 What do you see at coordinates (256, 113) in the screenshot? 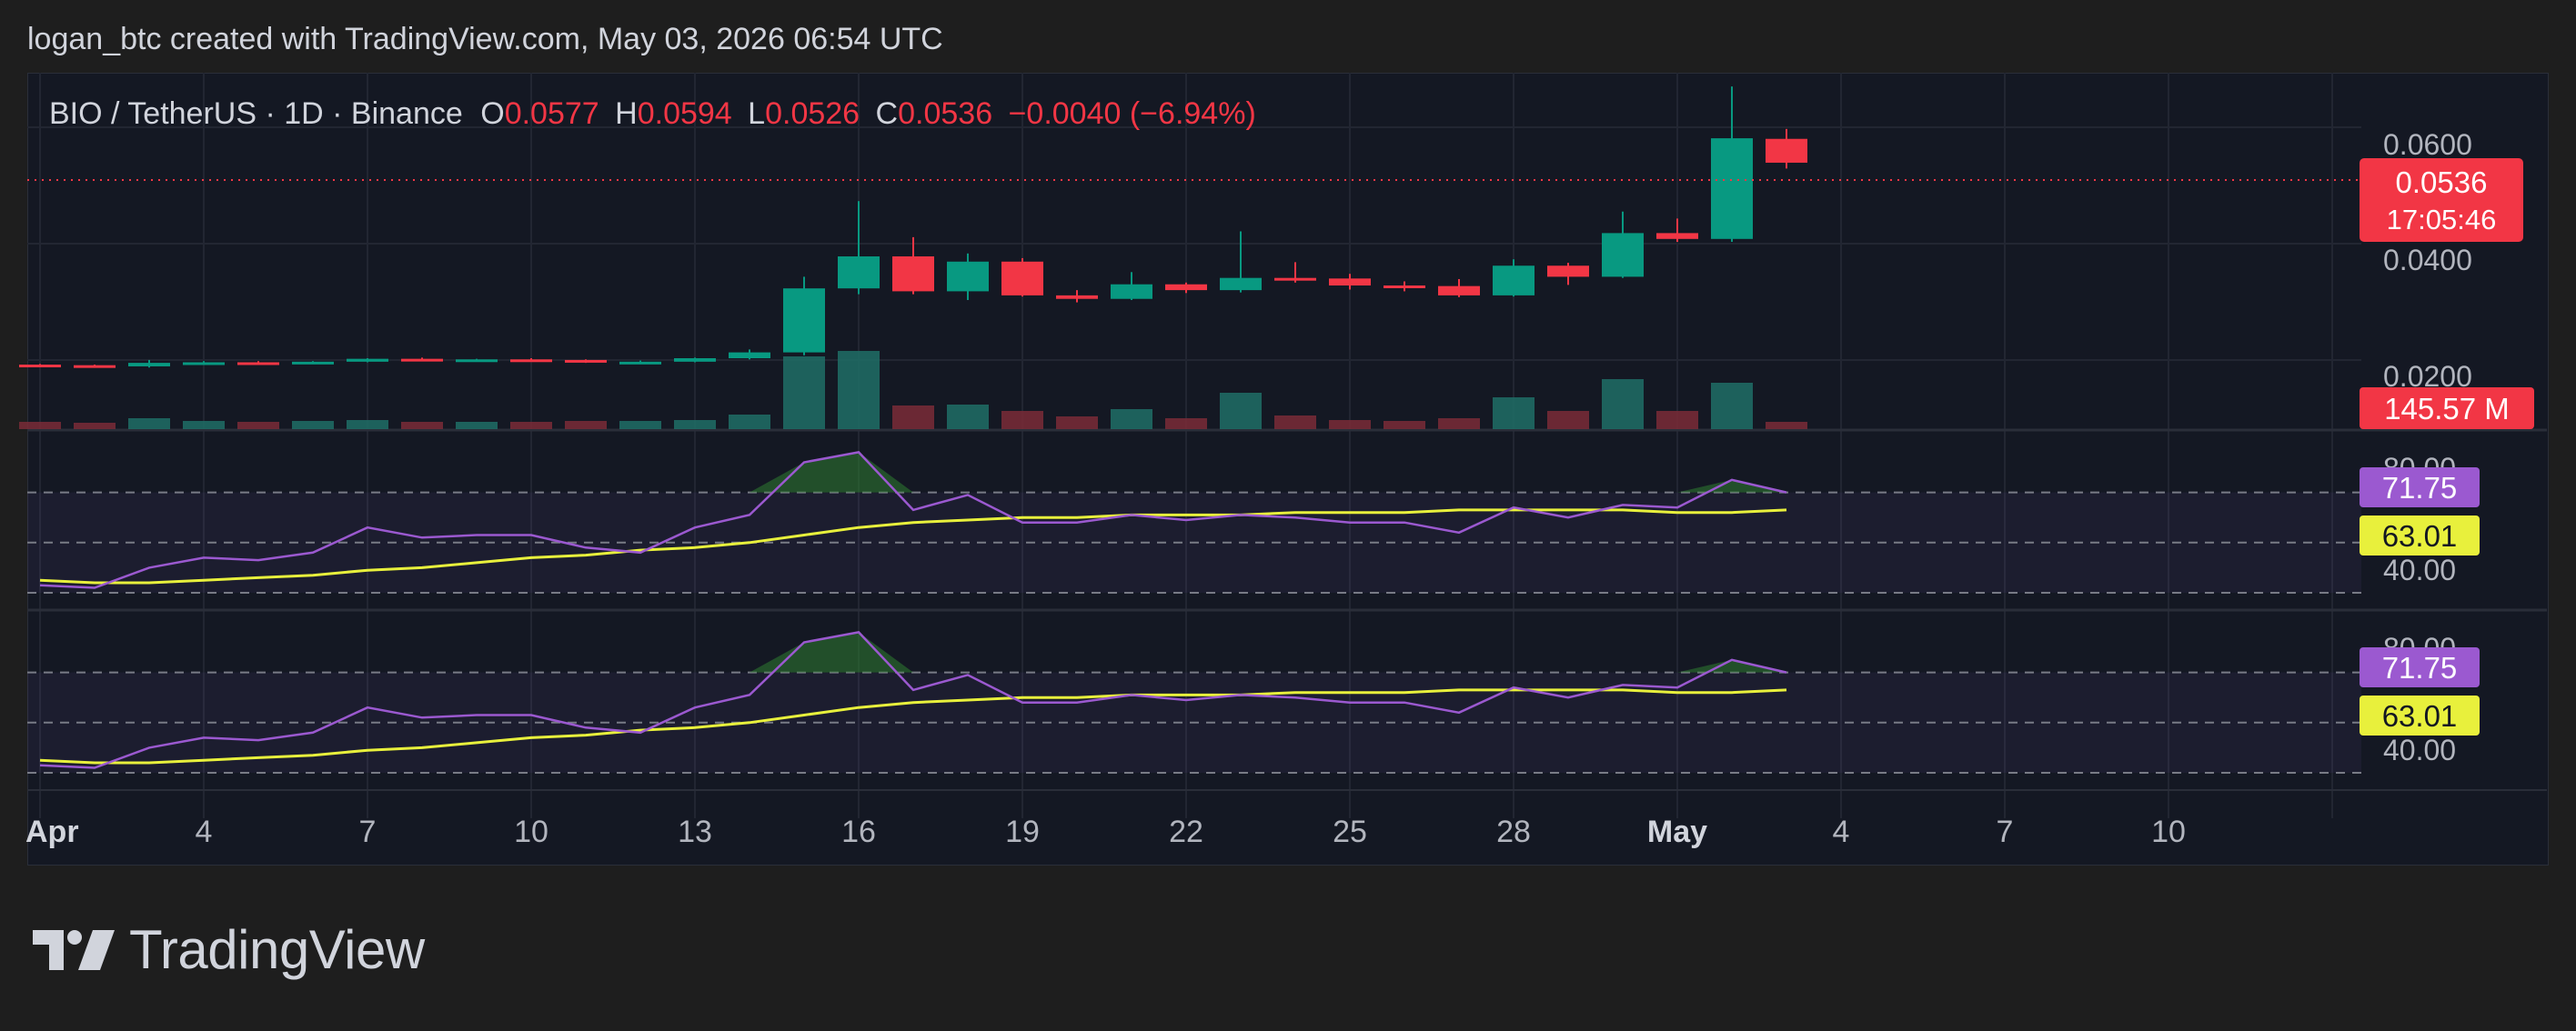
I see `symbol-label: BIO / TetherUS · 1D · Binance` at bounding box center [256, 113].